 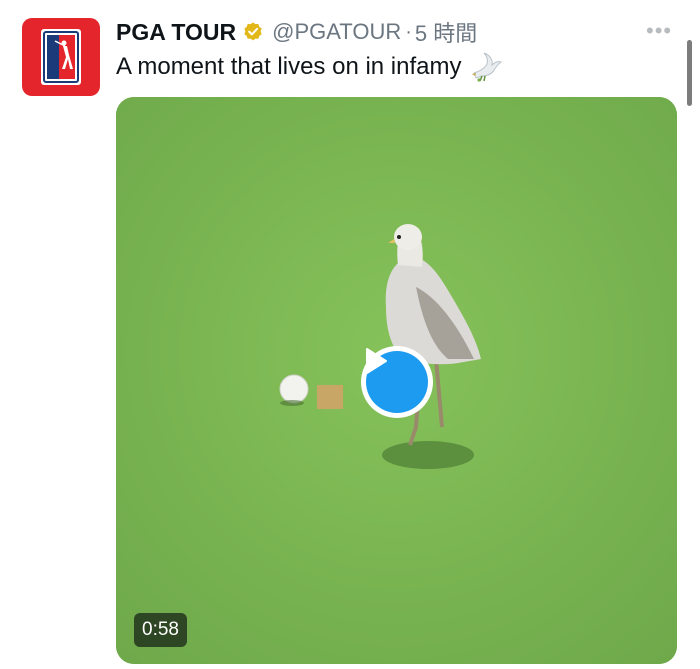 I want to click on tweet-text-content: A moment that lives on in infamy, so click(x=289, y=66).